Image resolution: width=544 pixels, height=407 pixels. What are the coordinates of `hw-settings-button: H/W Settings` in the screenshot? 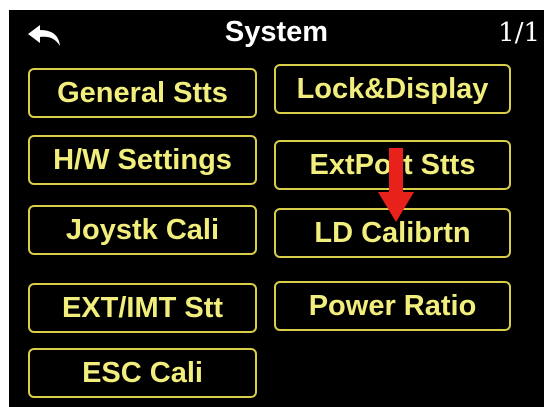 It's located at (142, 160).